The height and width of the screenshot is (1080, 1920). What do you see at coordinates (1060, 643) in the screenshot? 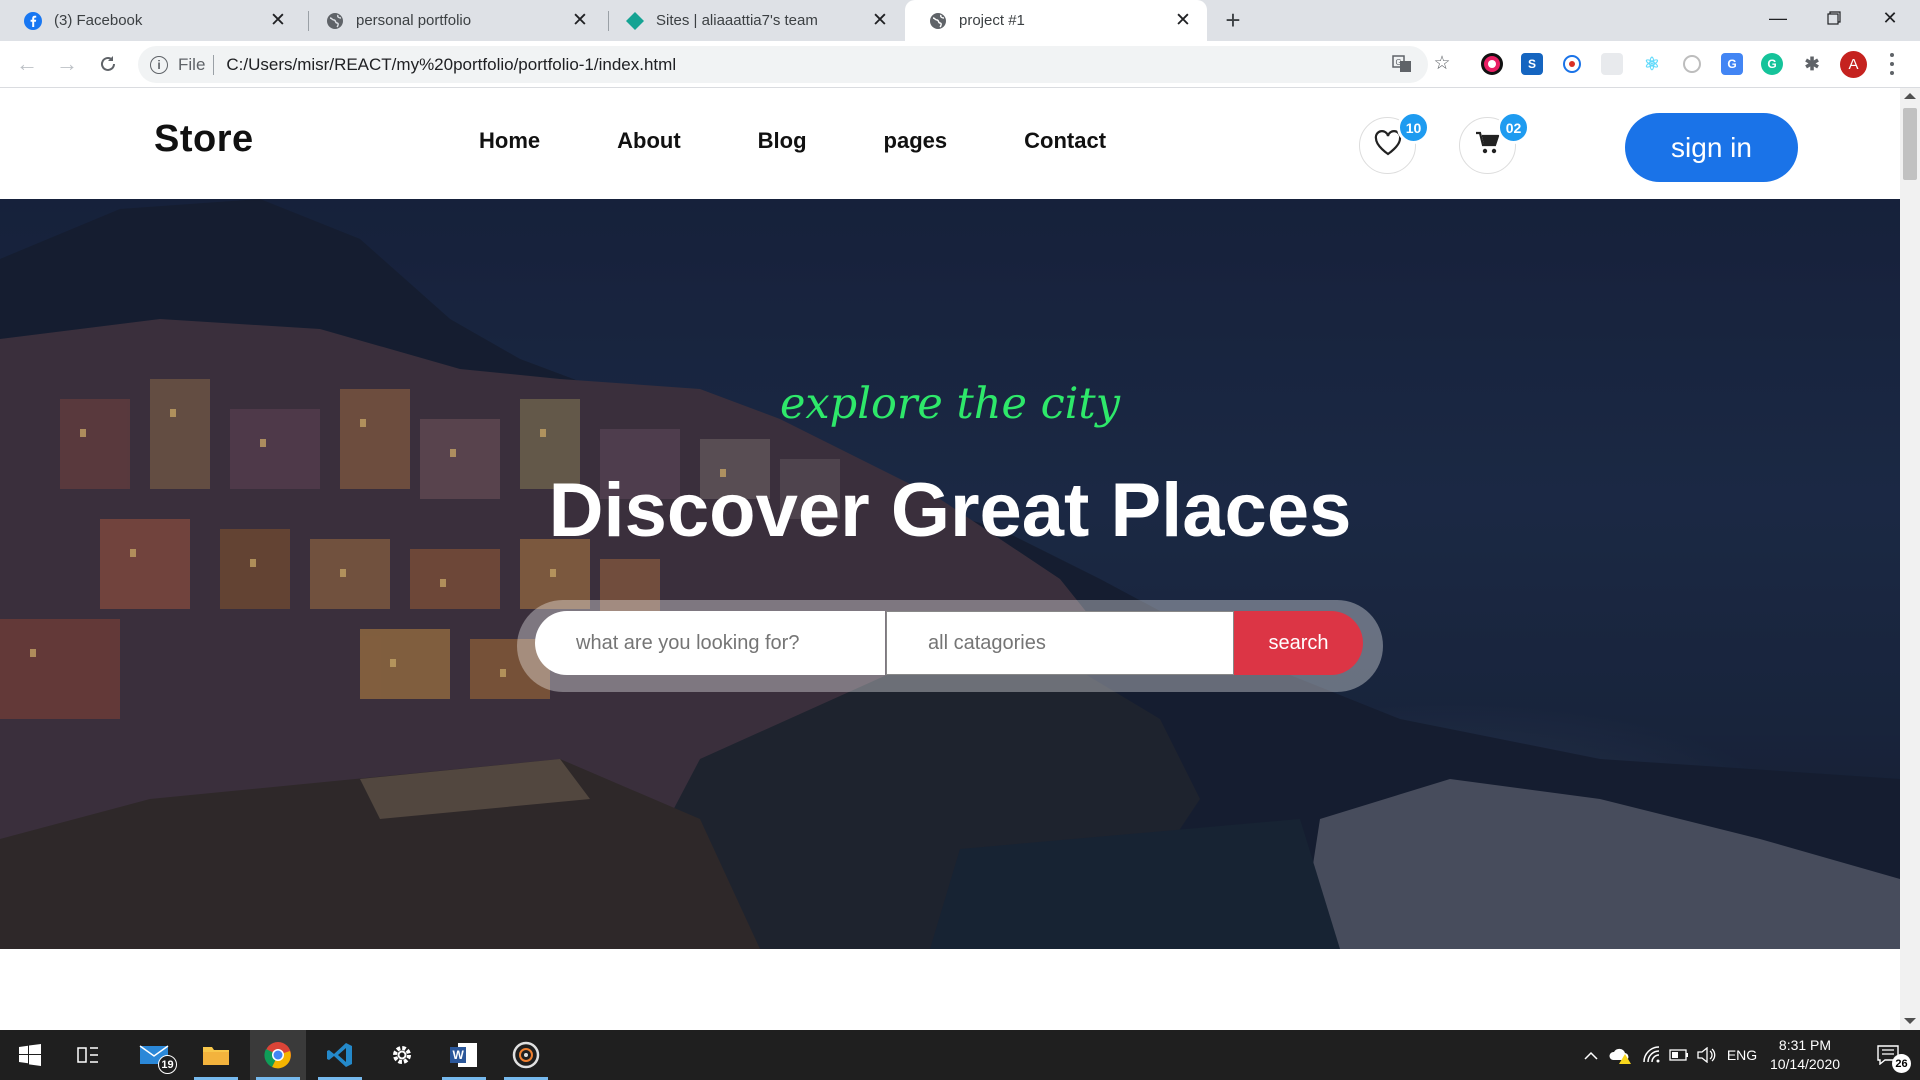
I see `category-select: all catagories` at bounding box center [1060, 643].